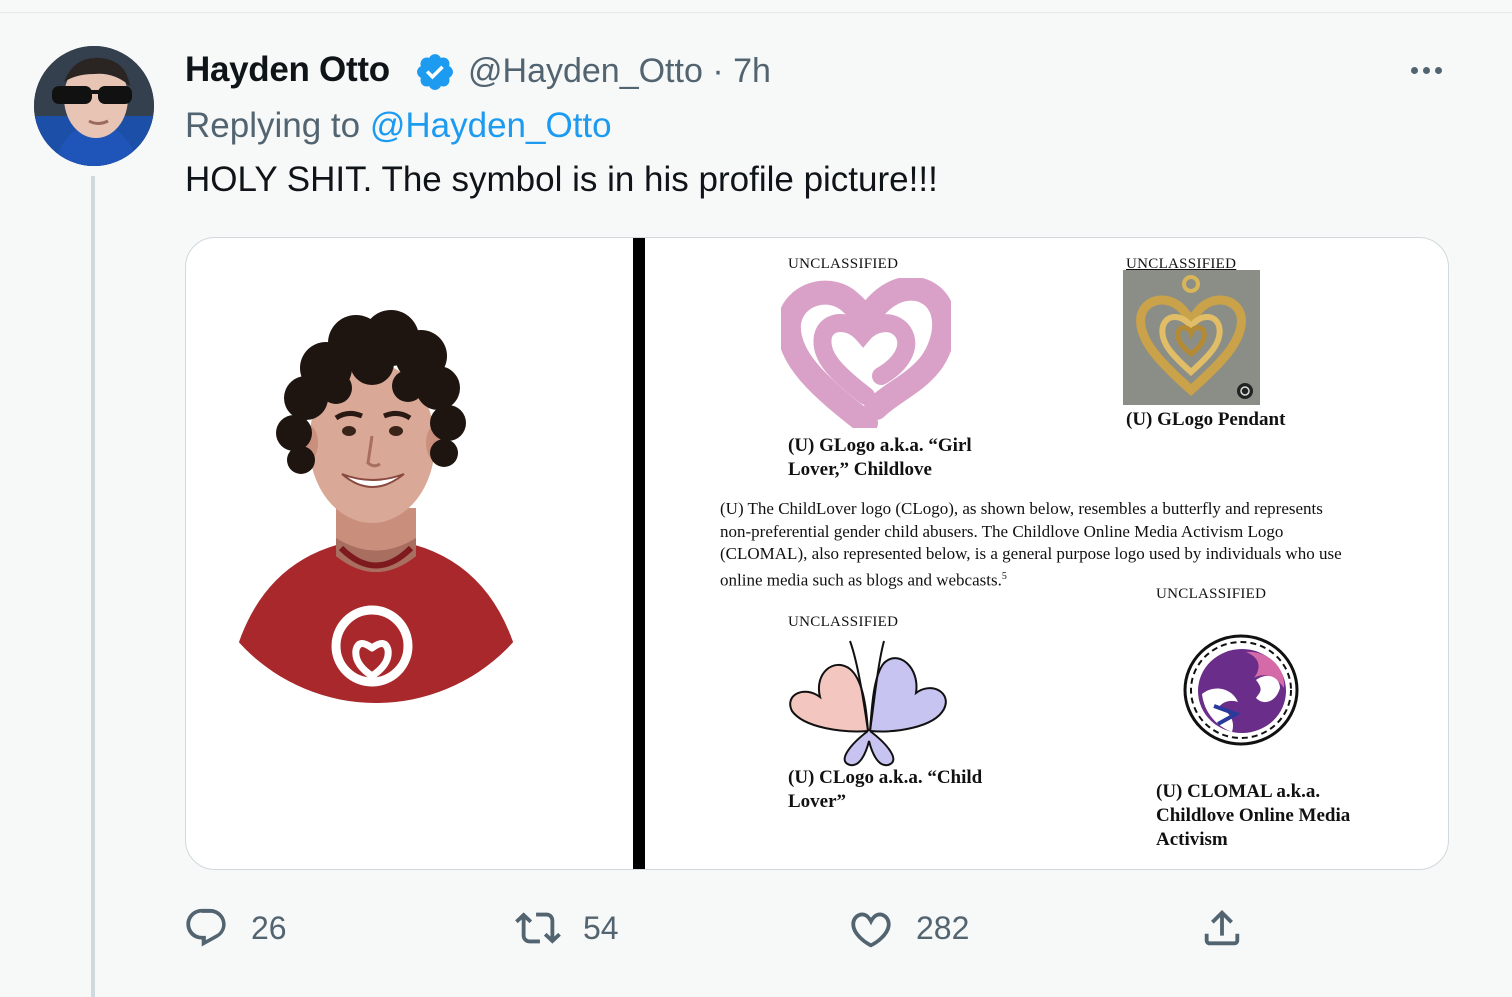 The image size is (1512, 997). I want to click on reply-button: 26, so click(235, 928).